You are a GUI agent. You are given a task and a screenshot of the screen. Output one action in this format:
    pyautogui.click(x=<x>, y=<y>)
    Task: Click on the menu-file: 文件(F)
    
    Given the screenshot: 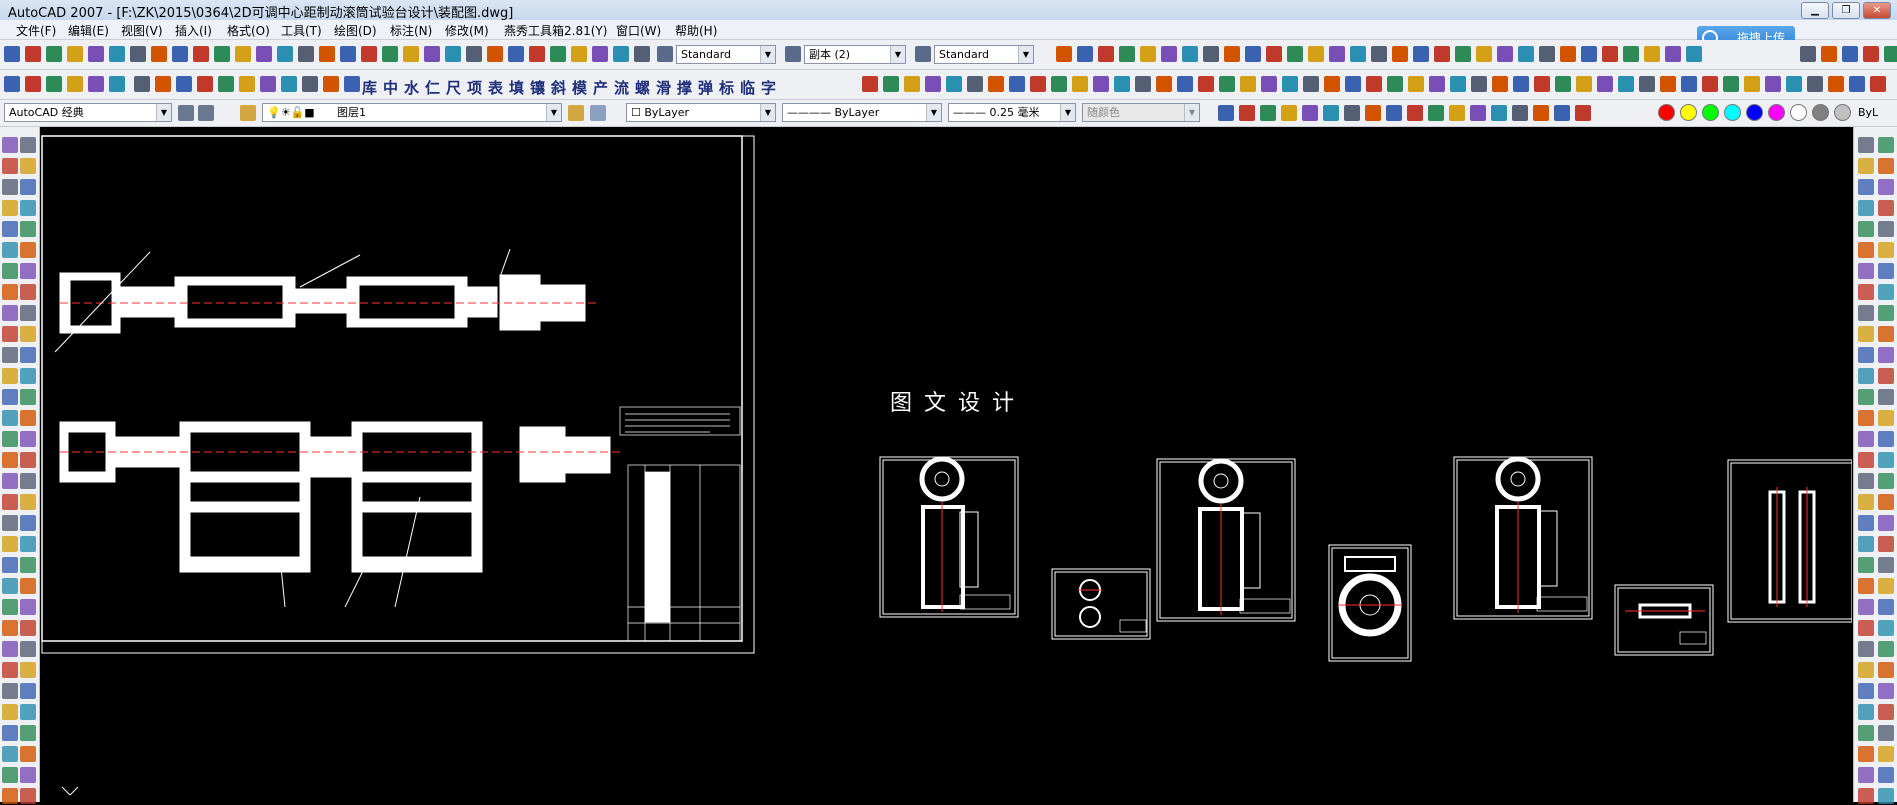 What is the action you would take?
    pyautogui.click(x=36, y=30)
    